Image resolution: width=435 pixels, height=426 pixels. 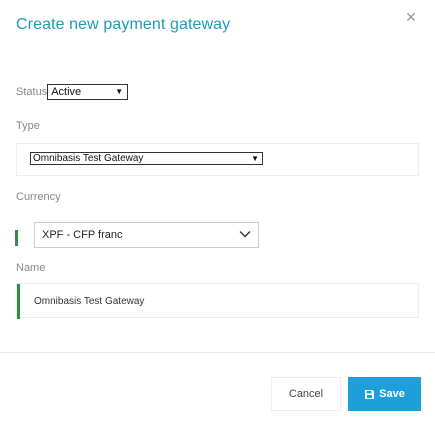 I want to click on dialog-title: Create new payment gateway, so click(x=123, y=24).